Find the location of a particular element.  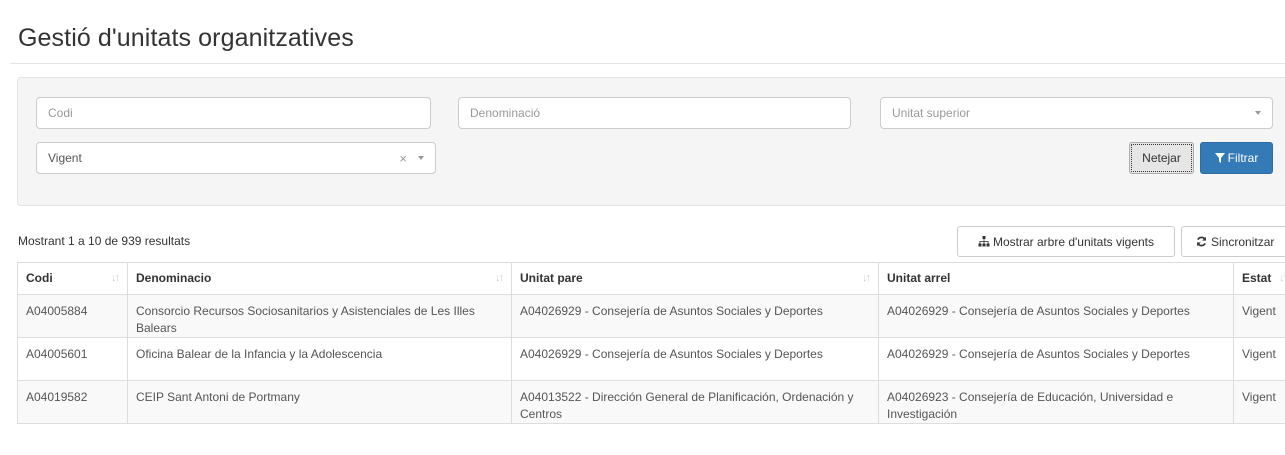

filtrar-button: Filtrar is located at coordinates (1236, 158).